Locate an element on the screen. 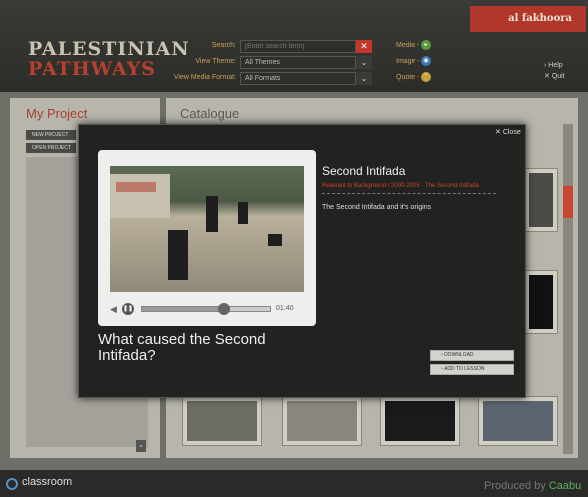 The height and width of the screenshot is (497, 588). question-text: What caused the Second Intifada? is located at coordinates (182, 347).